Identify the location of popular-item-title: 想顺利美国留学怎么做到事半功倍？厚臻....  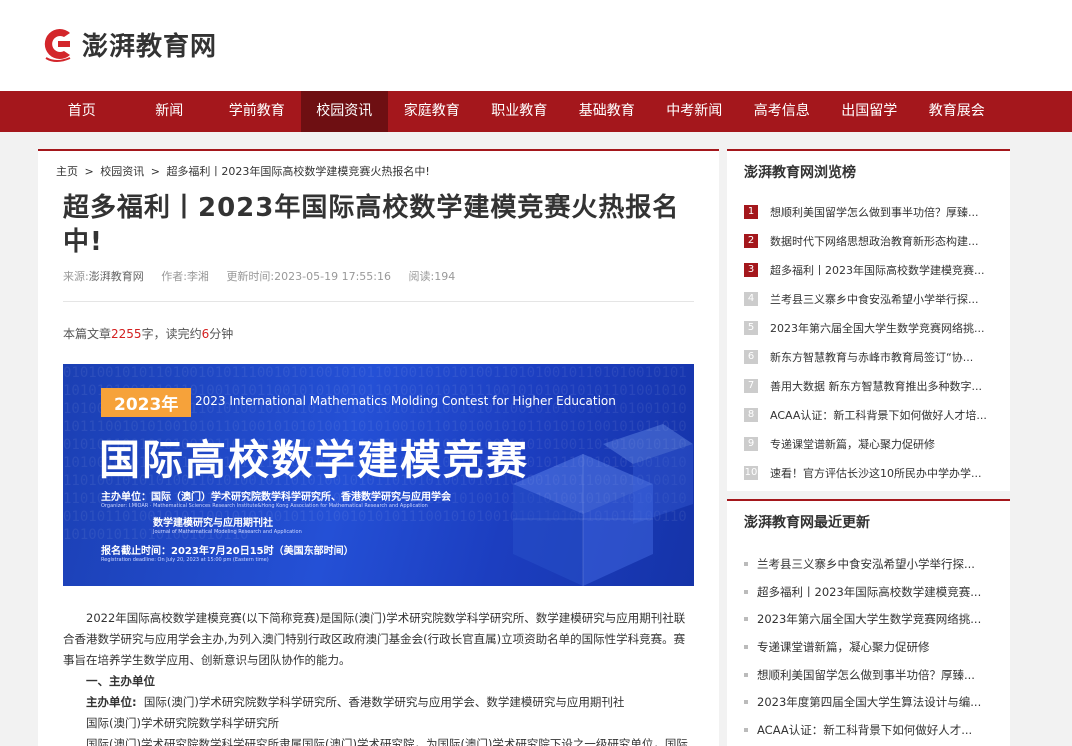
(874, 212).